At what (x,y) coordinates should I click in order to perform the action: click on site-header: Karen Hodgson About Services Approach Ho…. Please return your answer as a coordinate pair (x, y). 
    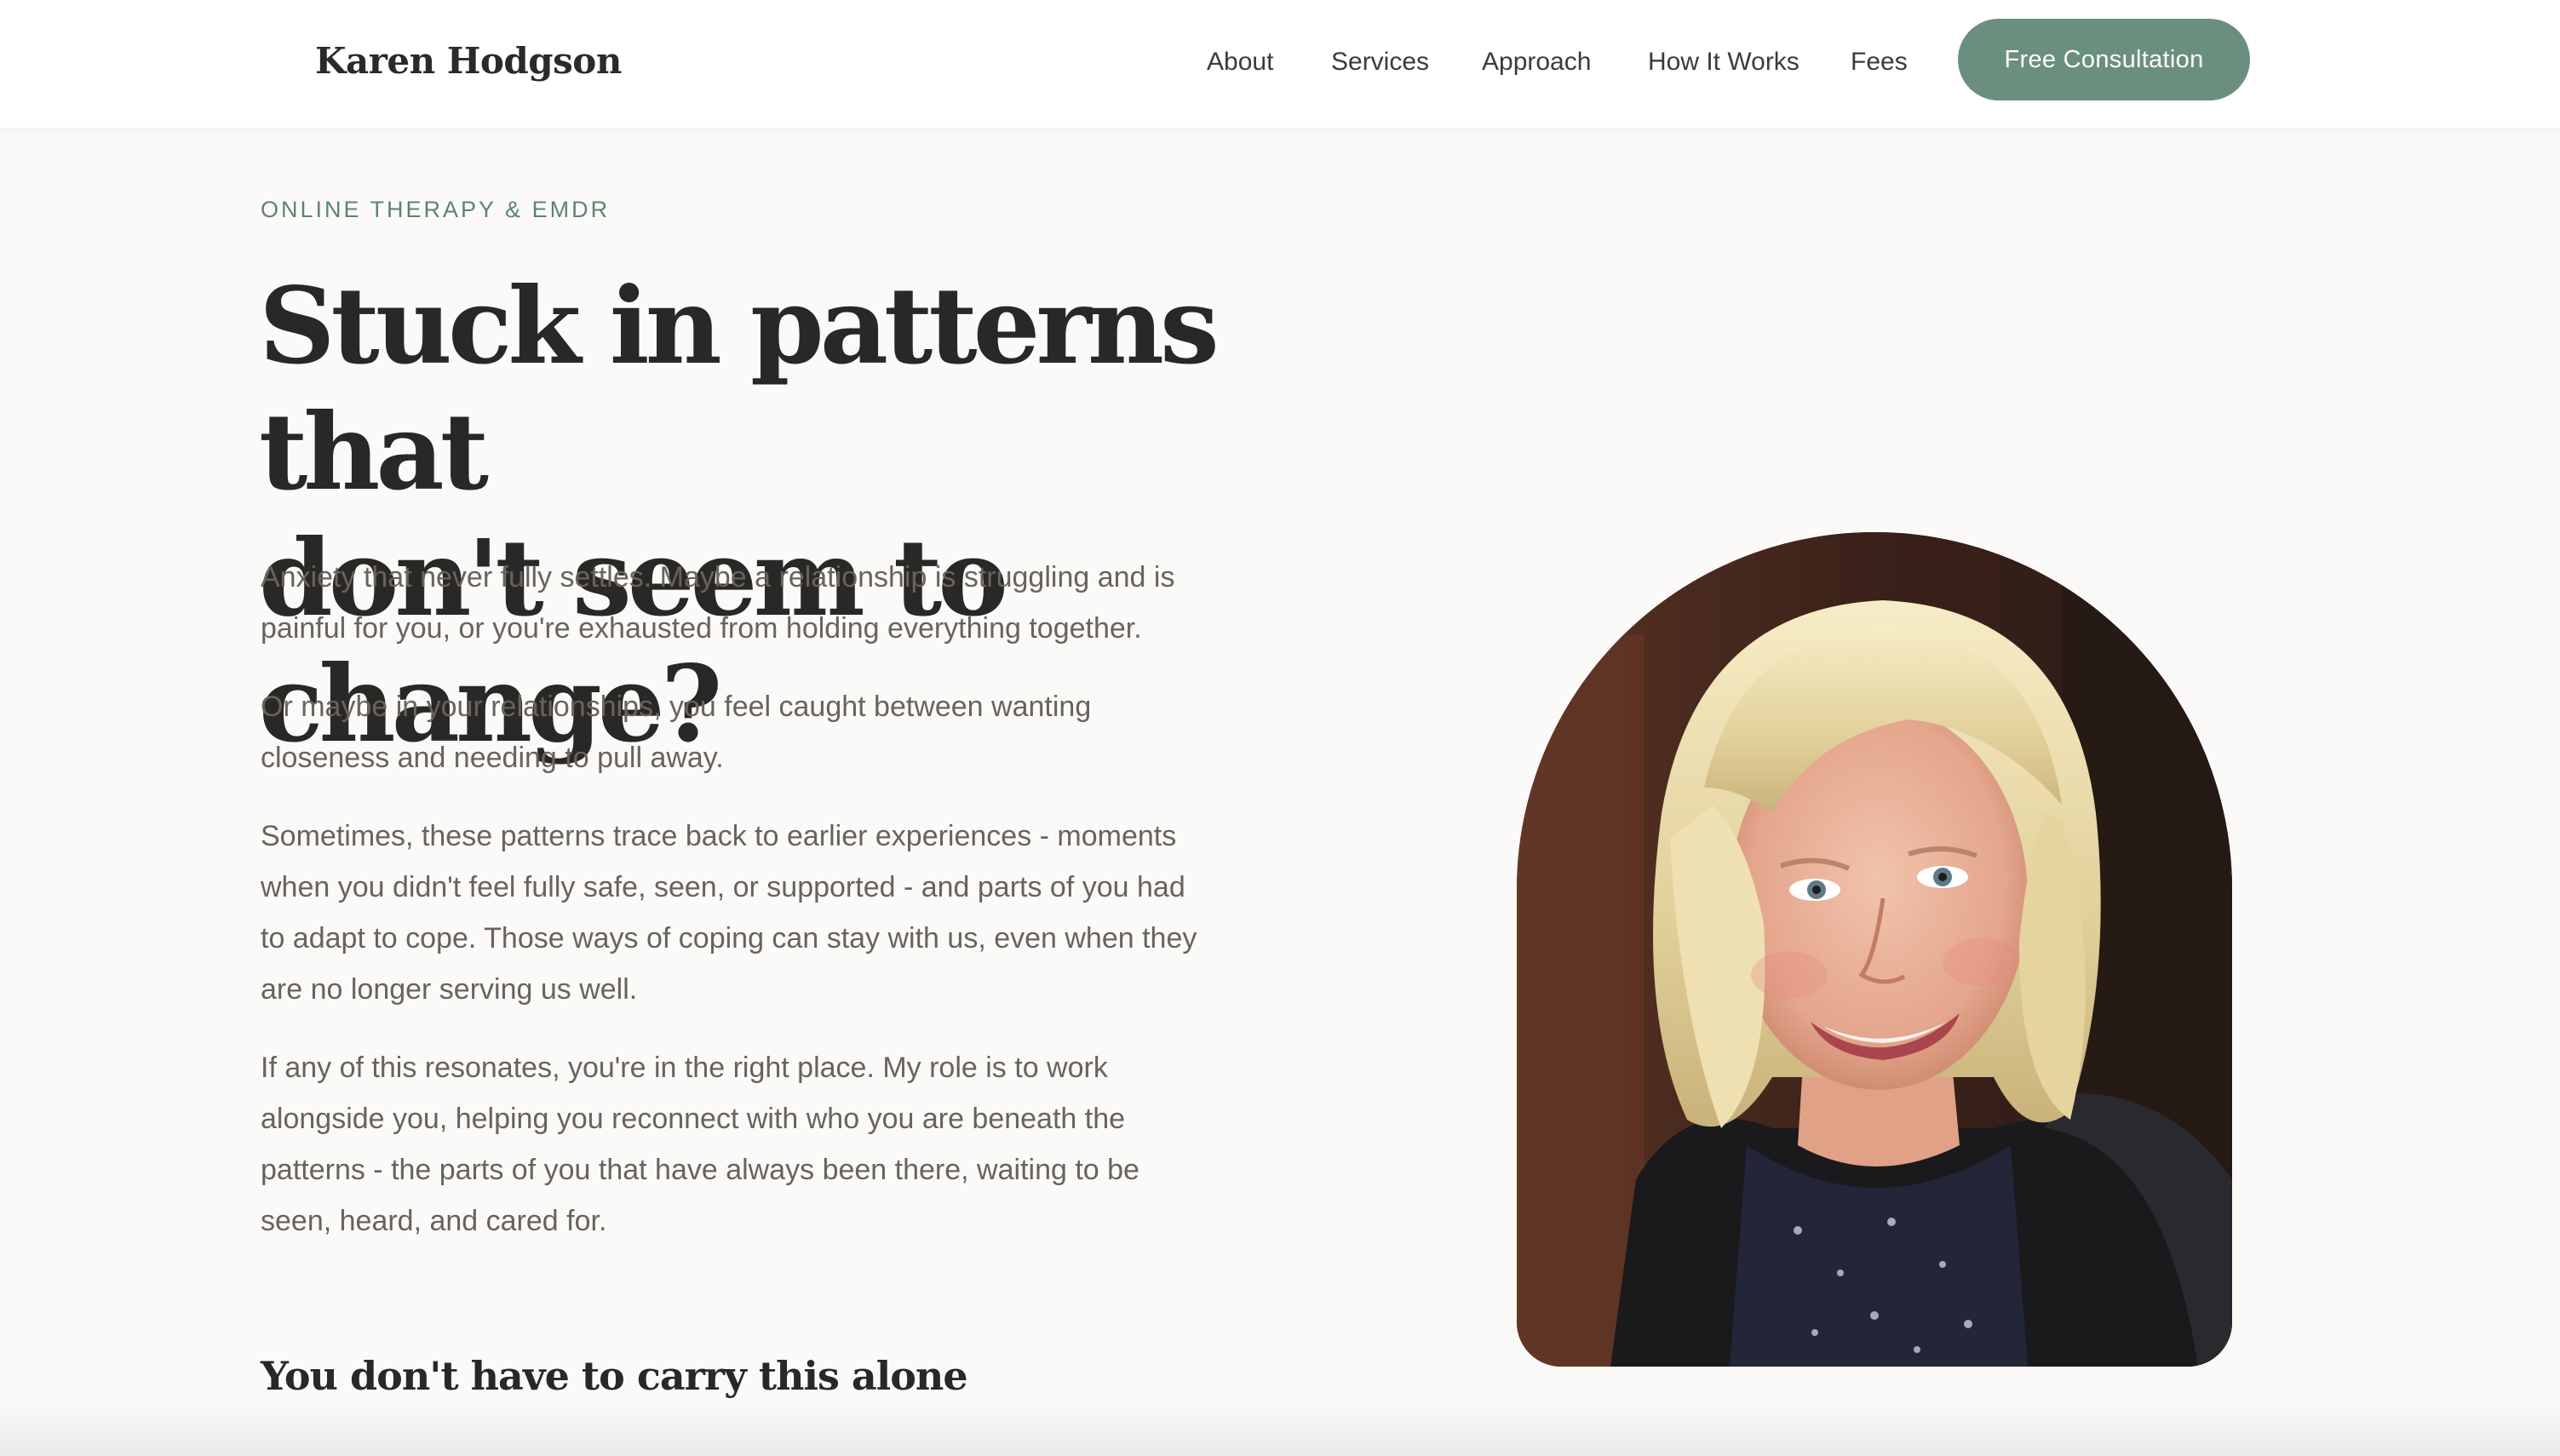
    Looking at the image, I should click on (1280, 64).